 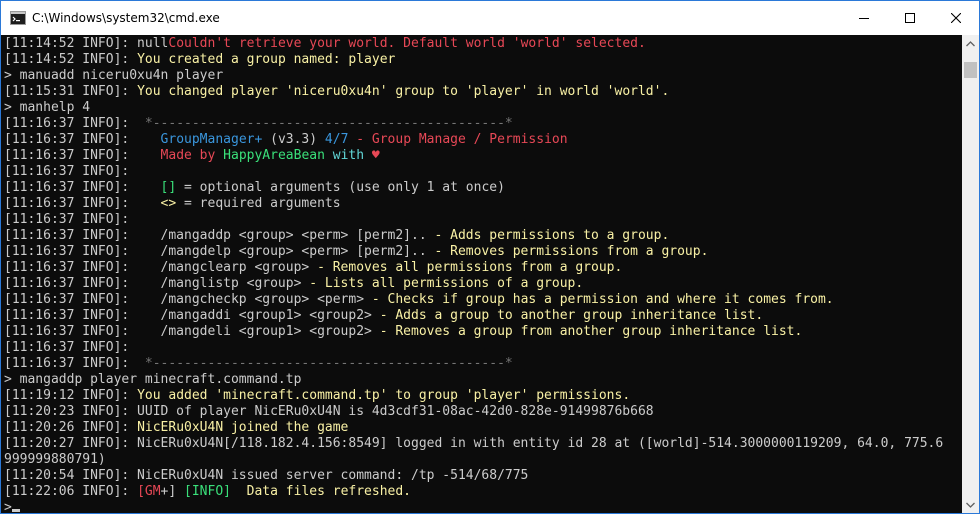 I want to click on console-line: >, so click(x=483, y=506).